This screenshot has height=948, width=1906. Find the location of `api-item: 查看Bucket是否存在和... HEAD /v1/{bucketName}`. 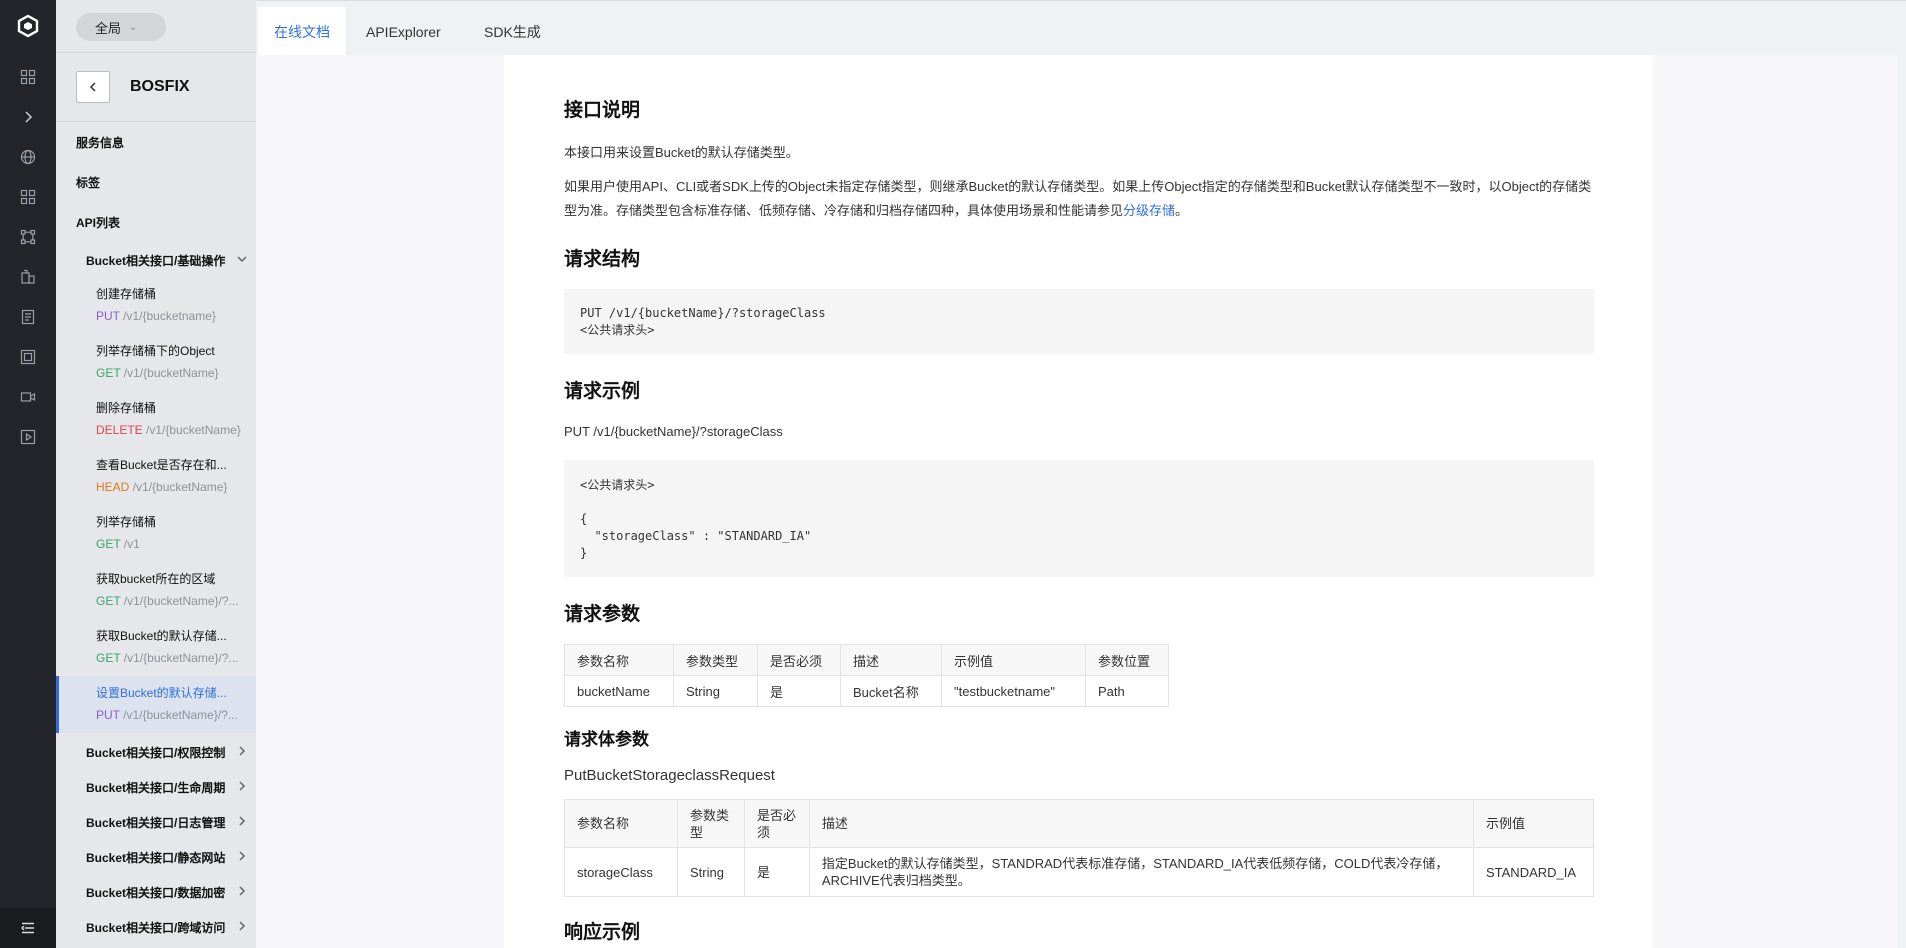

api-item: 查看Bucket是否存在和... HEAD /v1/{bucketName} is located at coordinates (156, 476).